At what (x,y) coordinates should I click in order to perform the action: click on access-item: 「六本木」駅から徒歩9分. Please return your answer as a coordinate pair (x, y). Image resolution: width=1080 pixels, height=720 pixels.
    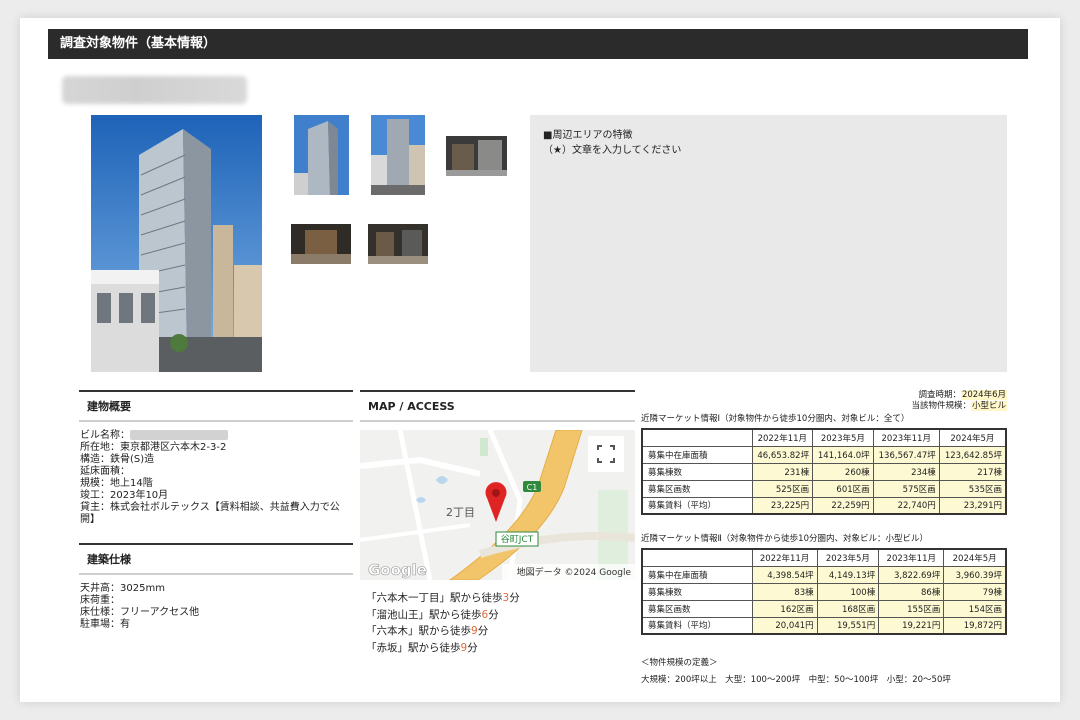
    Looking at the image, I should click on (443, 631).